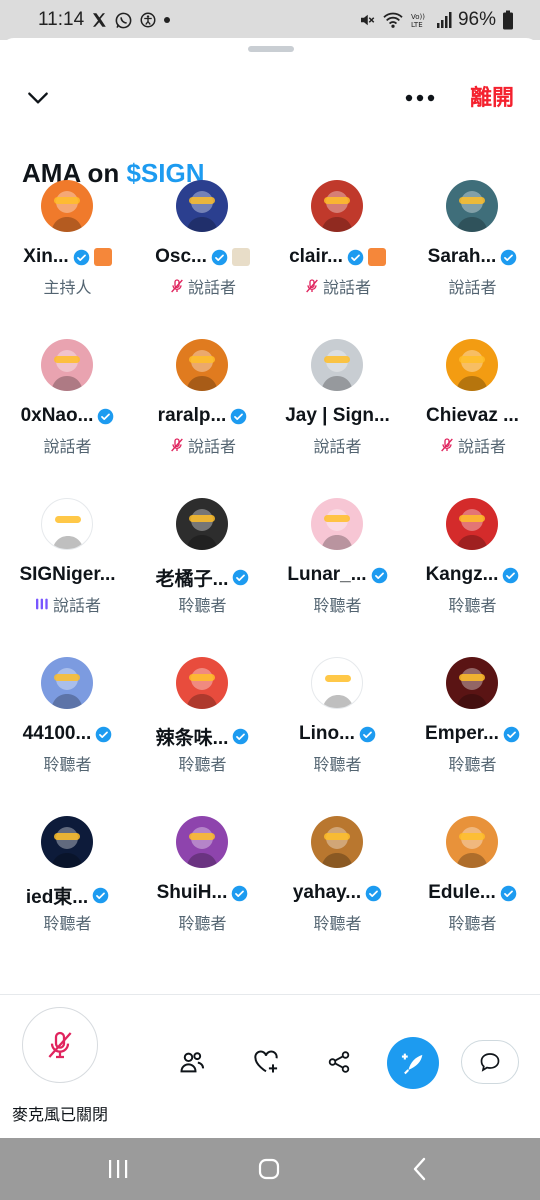 The height and width of the screenshot is (1200, 540). I want to click on react-button, so click(266, 1062).